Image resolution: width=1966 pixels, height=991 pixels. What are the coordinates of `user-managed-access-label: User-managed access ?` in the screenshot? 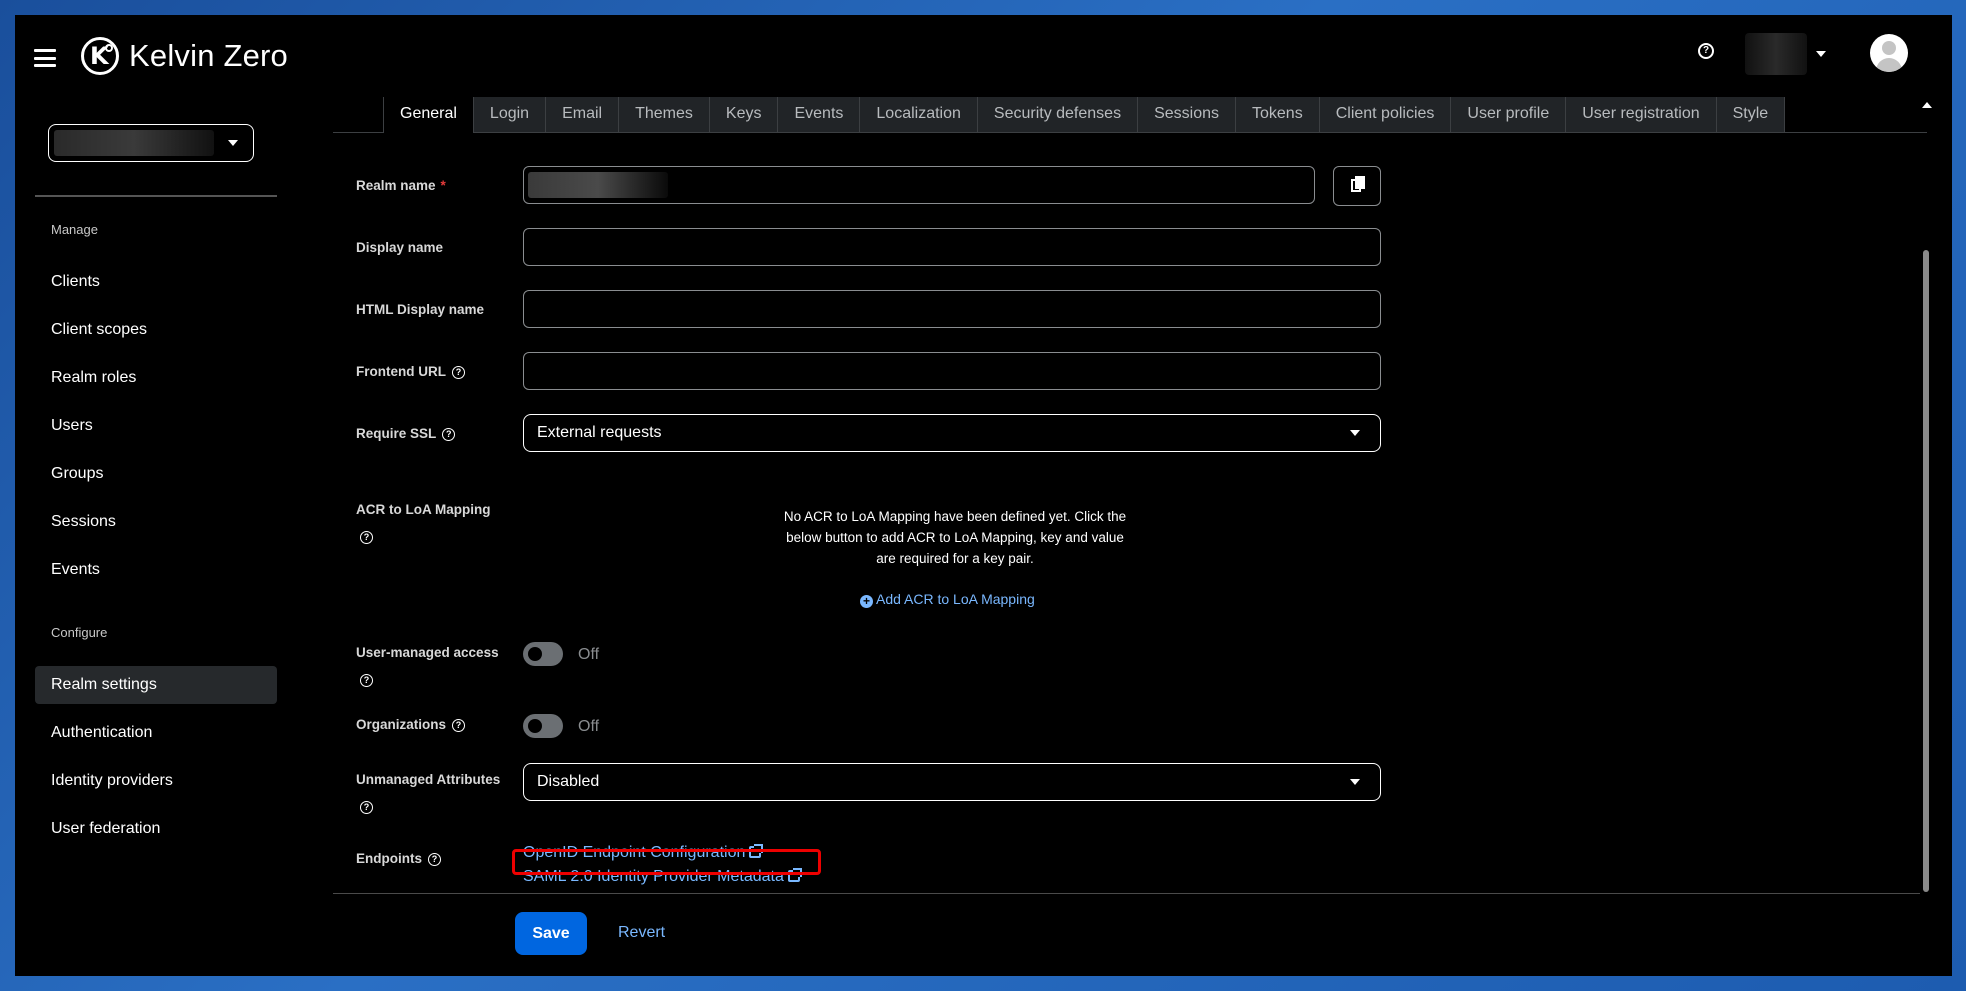 It's located at (427, 666).